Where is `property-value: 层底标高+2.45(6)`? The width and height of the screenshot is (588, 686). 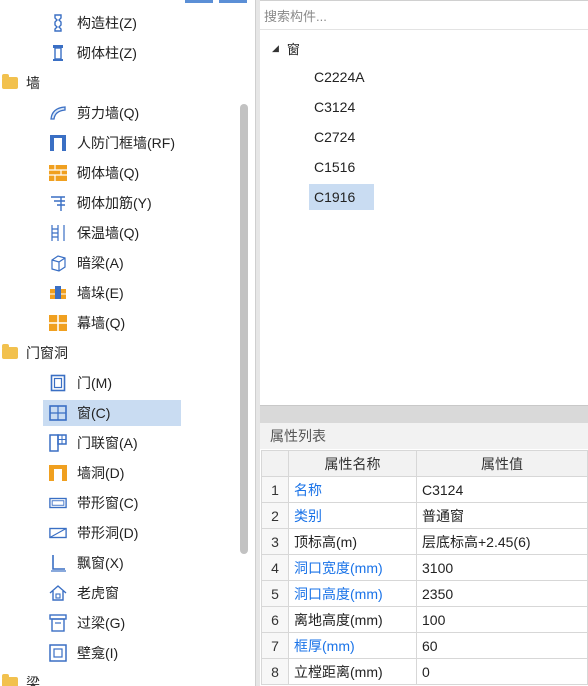
property-value: 层底标高+2.45(6) is located at coordinates (502, 541).